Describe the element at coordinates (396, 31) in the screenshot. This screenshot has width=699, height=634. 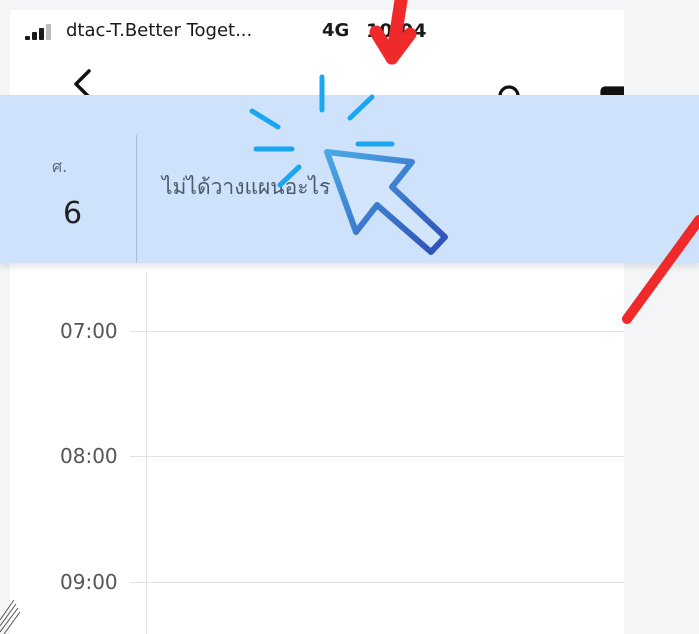
I see `status-time: 10:04` at that location.